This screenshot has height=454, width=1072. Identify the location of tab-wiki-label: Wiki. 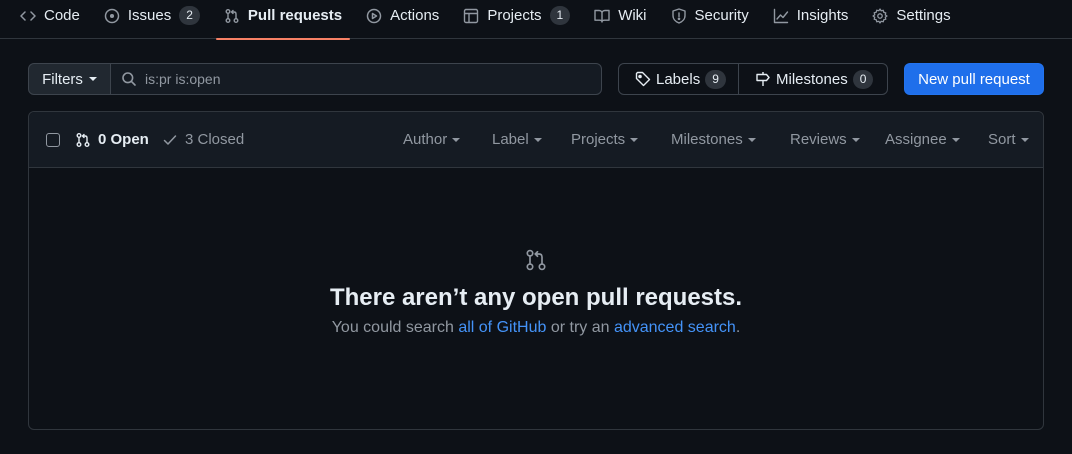
(632, 15).